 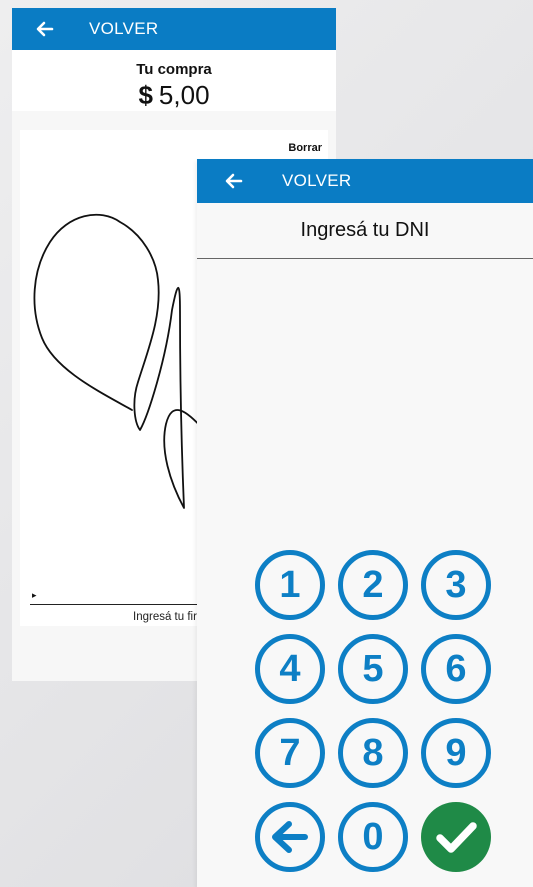 I want to click on dni-appbar: VOLVER, so click(x=365, y=181).